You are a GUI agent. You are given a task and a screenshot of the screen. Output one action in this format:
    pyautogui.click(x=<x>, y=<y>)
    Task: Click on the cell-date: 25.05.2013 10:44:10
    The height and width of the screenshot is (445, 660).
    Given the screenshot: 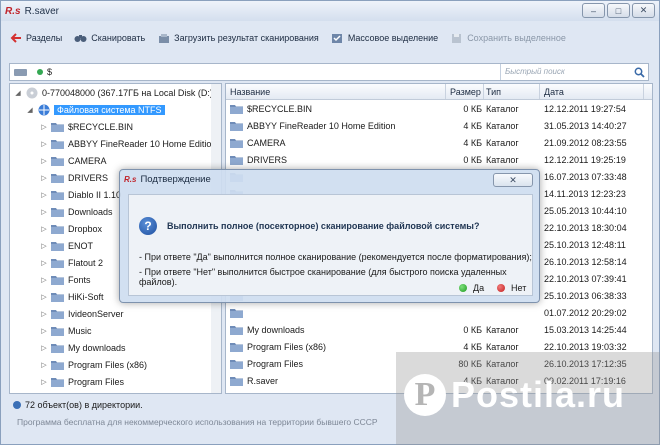 What is the action you would take?
    pyautogui.click(x=585, y=210)
    